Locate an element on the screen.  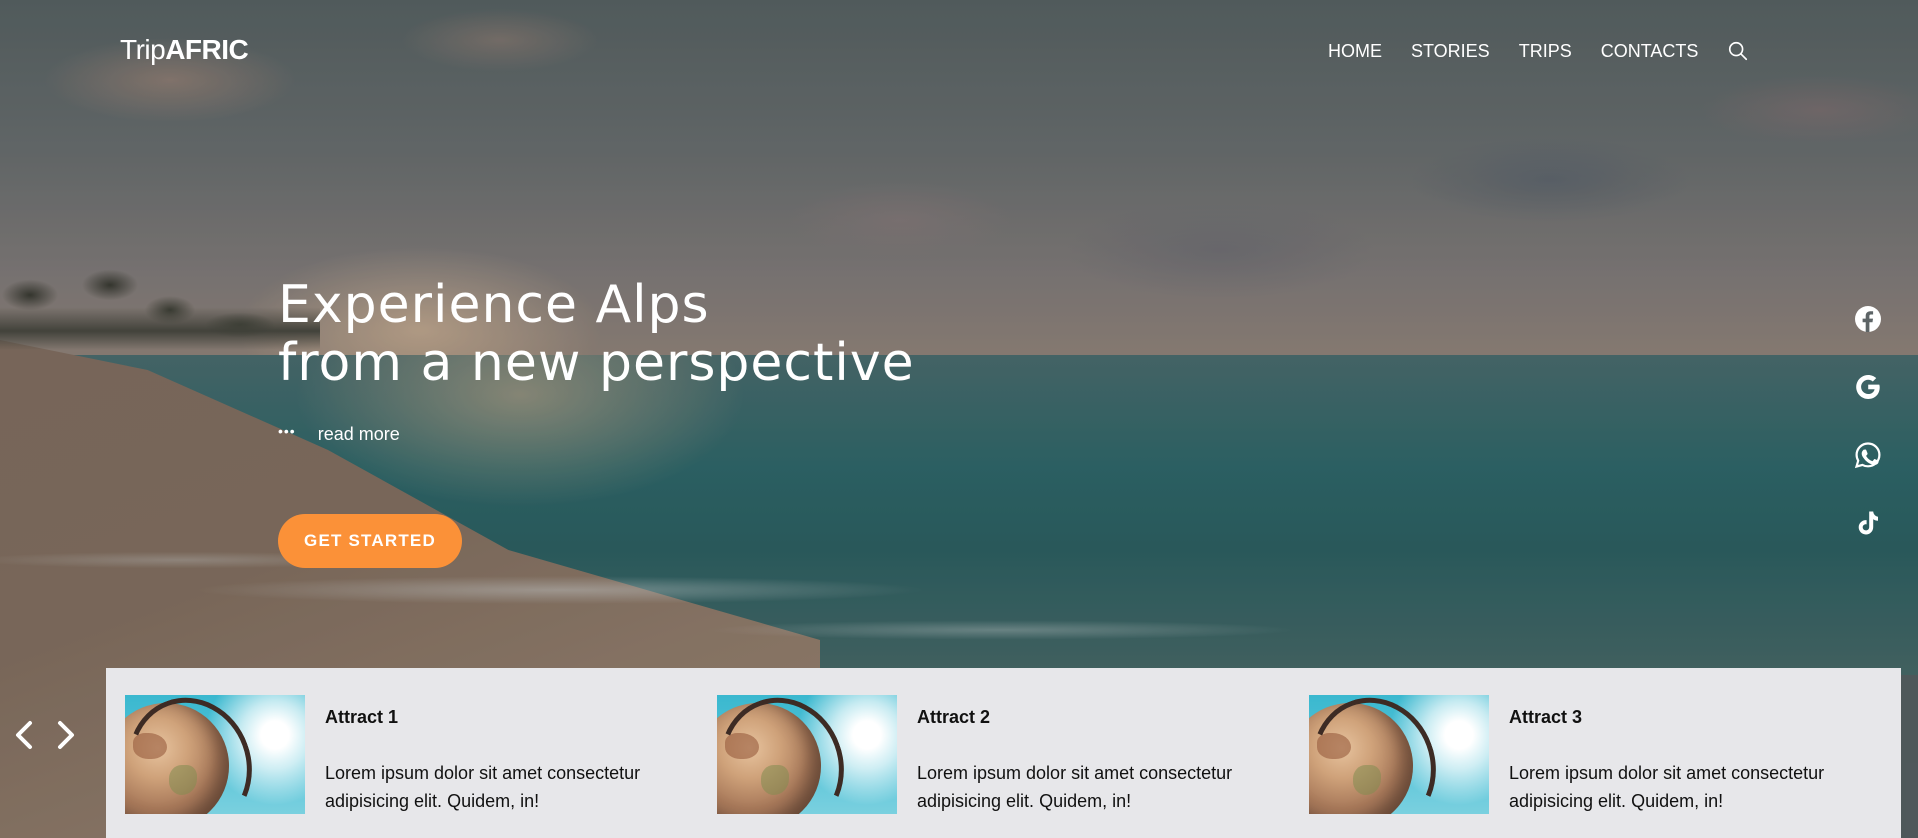
read-more-label: read more is located at coordinates (358, 434).